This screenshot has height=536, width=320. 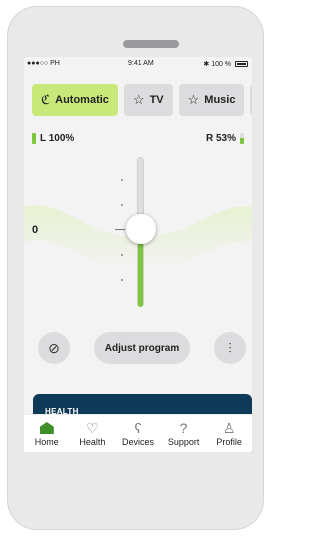 I want to click on nav-profile-label: Profile, so click(x=229, y=442).